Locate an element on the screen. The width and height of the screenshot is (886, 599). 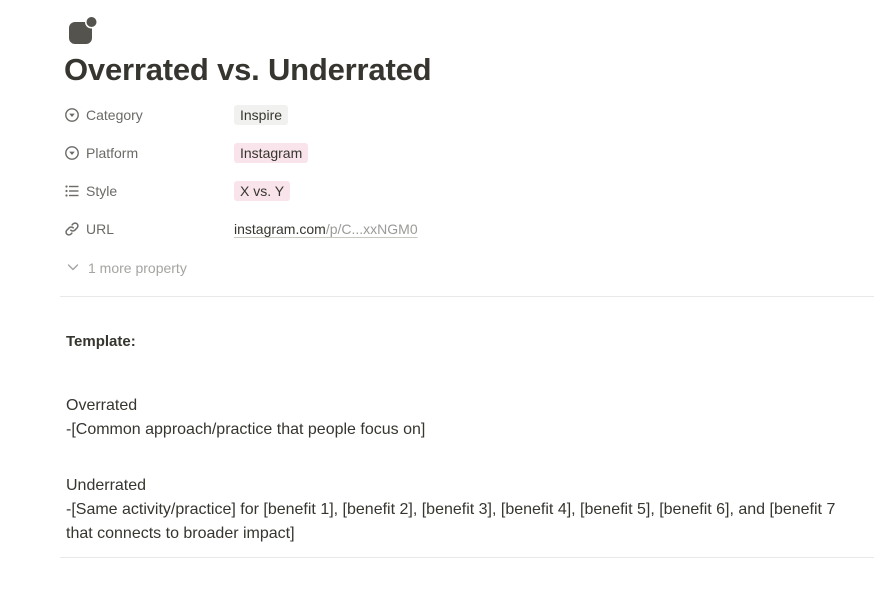
property-label-url: URL is located at coordinates (89, 229).